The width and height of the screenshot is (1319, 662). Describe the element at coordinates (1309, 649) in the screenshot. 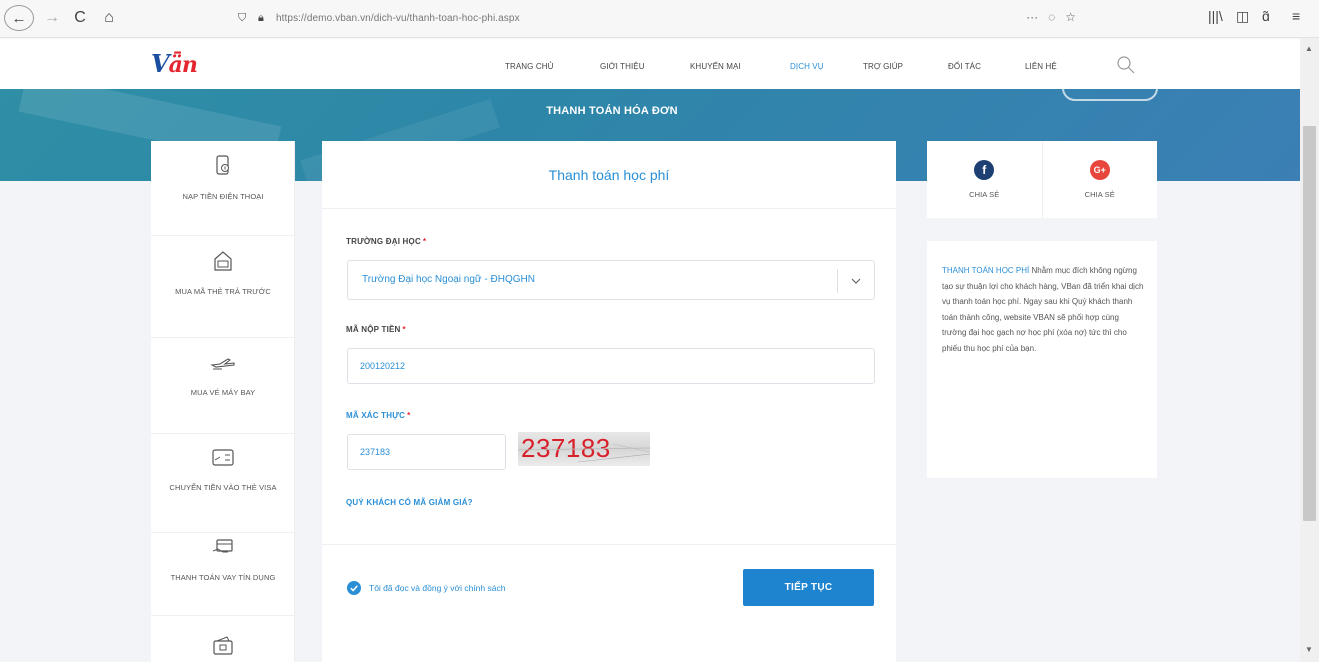

I see `scroll-down-icon: ▼` at that location.